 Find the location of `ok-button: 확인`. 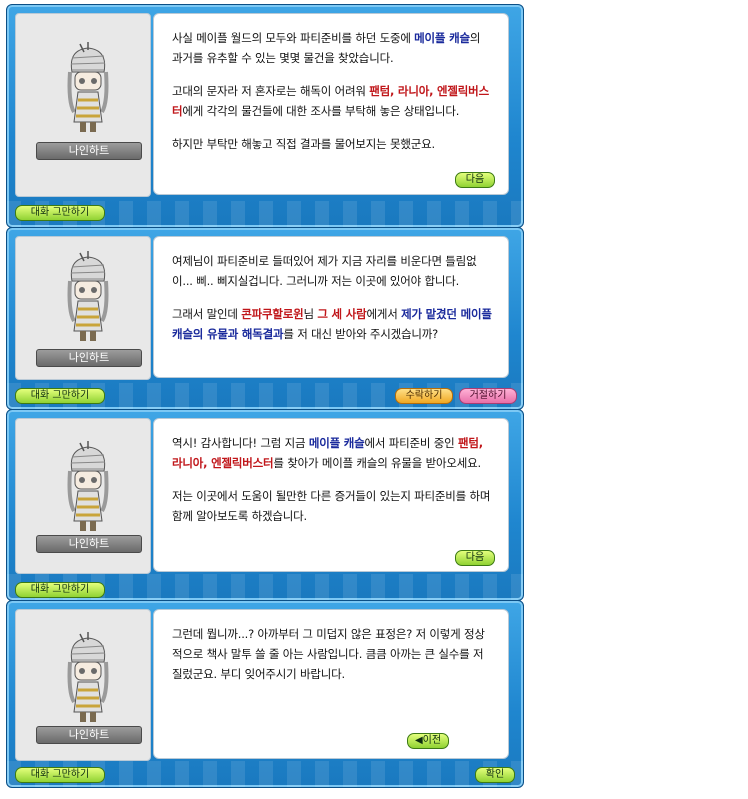

ok-button: 확인 is located at coordinates (495, 775).